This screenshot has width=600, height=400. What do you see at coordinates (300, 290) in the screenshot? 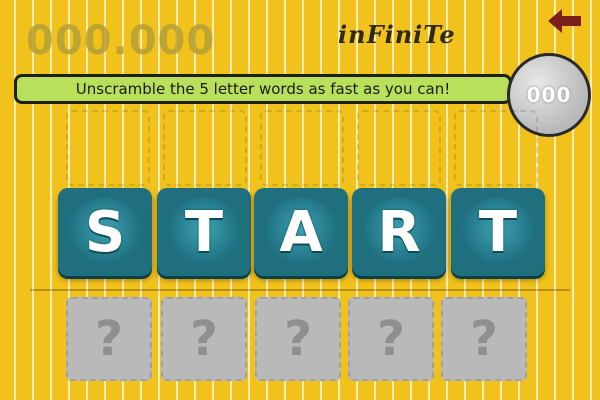
I see `divider-line` at bounding box center [300, 290].